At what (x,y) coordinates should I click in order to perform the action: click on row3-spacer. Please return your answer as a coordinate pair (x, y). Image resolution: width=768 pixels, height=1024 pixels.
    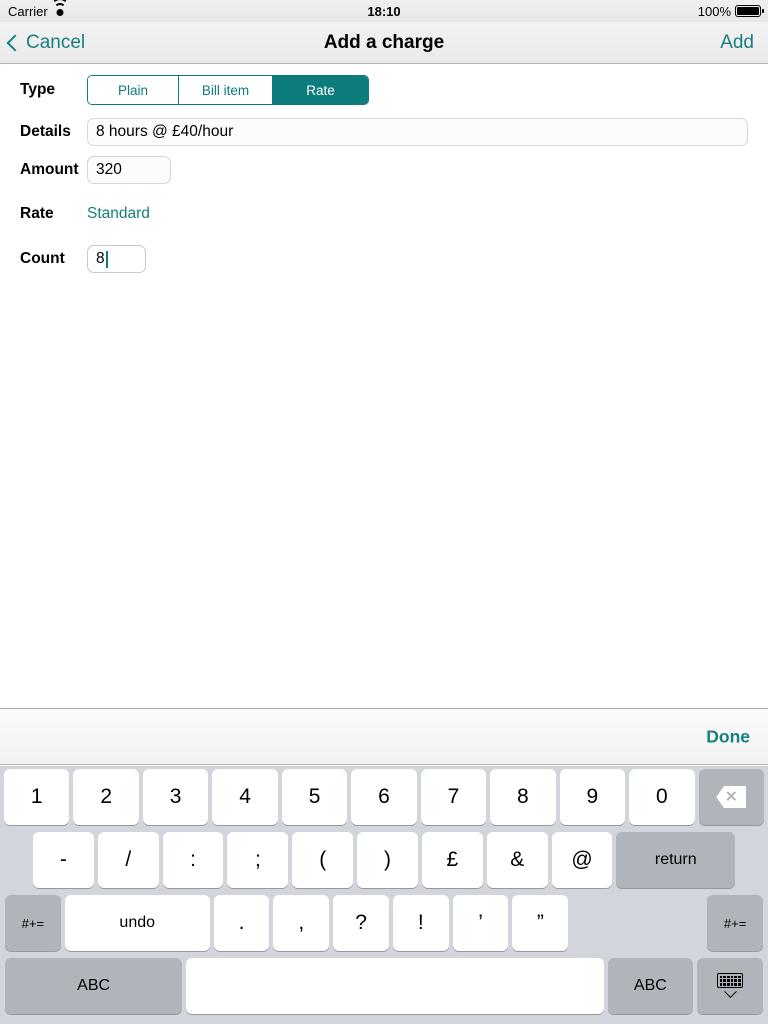
    Looking at the image, I should click on (637, 923).